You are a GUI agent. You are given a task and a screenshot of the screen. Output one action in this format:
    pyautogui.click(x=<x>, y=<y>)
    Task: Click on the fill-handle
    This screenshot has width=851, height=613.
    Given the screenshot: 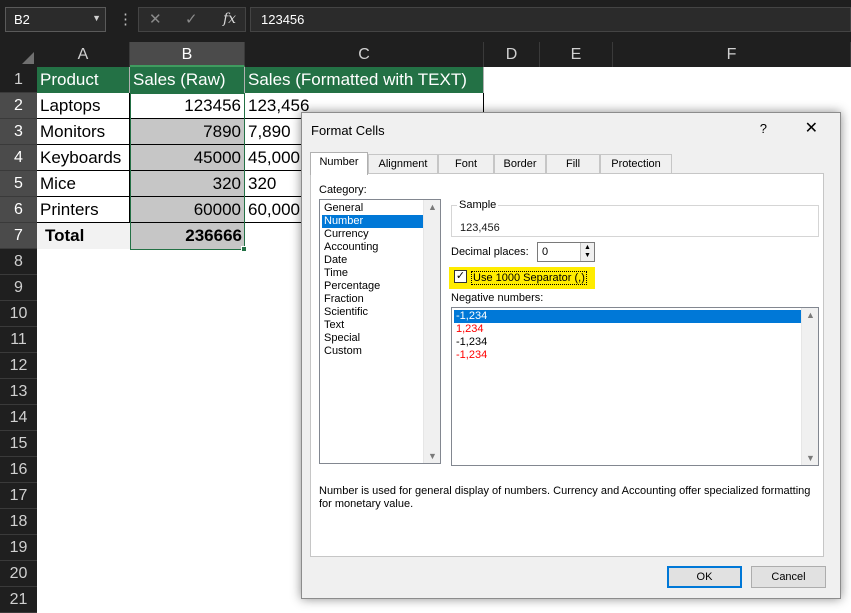 What is the action you would take?
    pyautogui.click(x=244, y=249)
    